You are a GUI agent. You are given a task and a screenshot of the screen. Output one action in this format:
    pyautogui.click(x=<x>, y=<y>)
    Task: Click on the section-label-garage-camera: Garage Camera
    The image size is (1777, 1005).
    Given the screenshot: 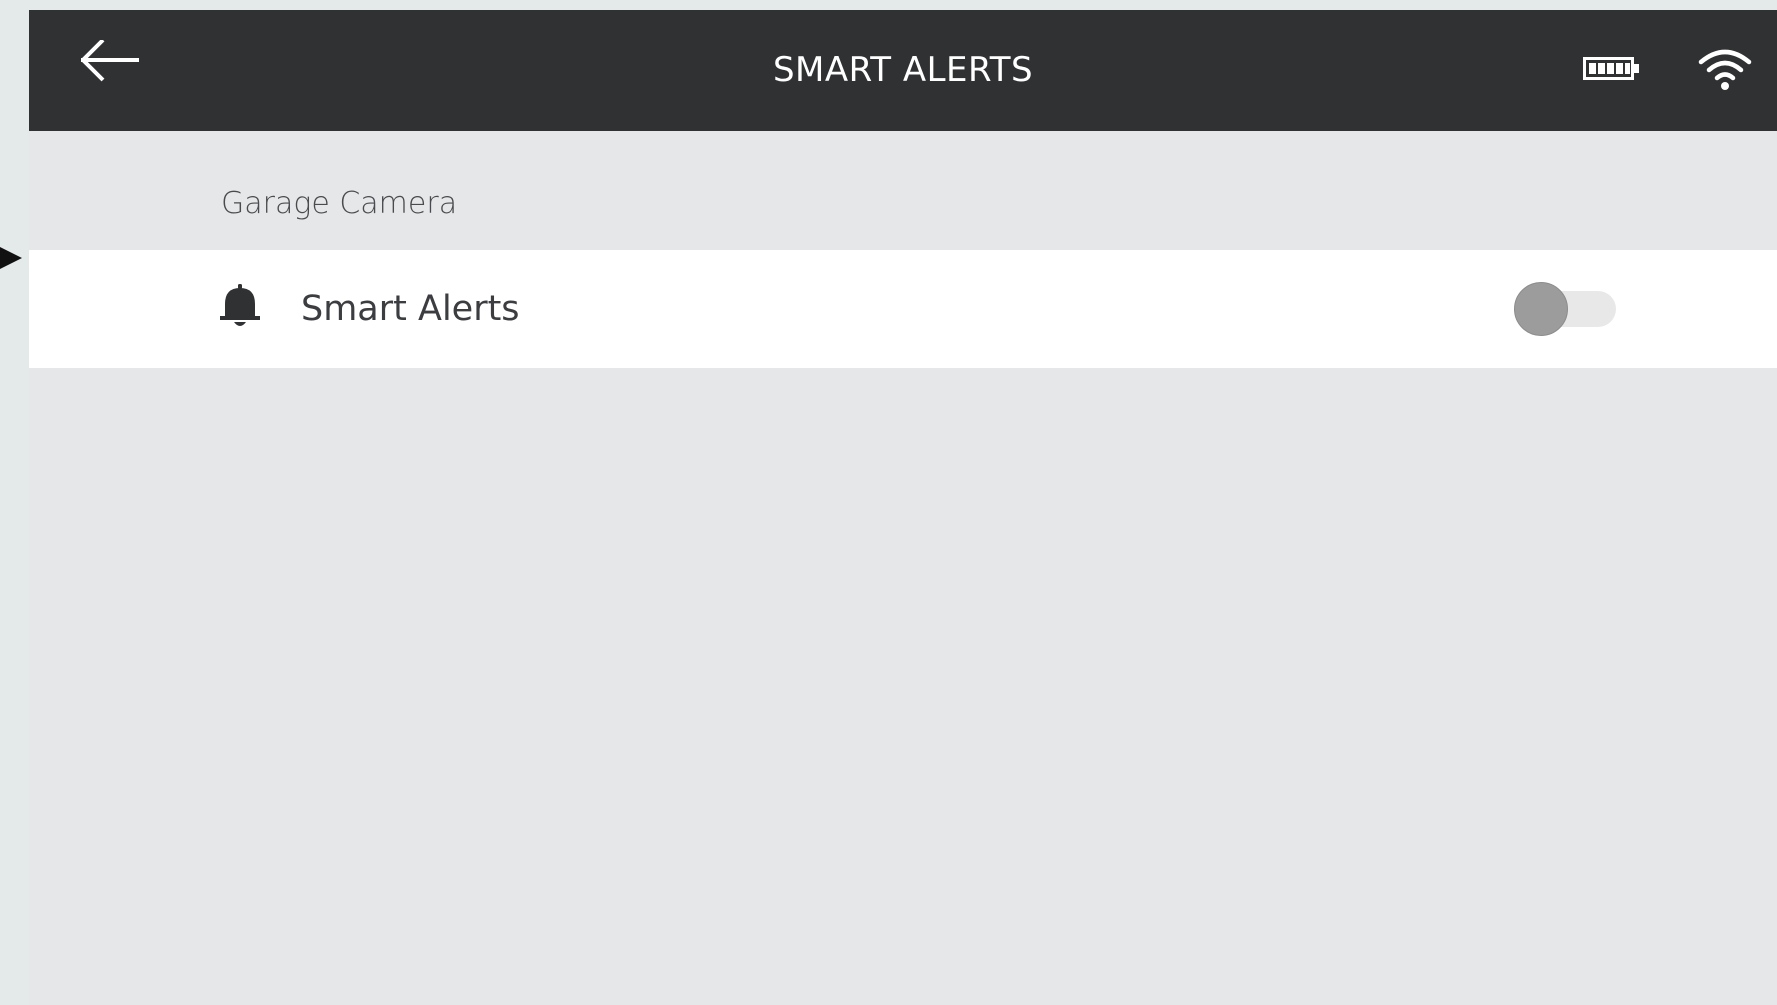 What is the action you would take?
    pyautogui.click(x=339, y=203)
    